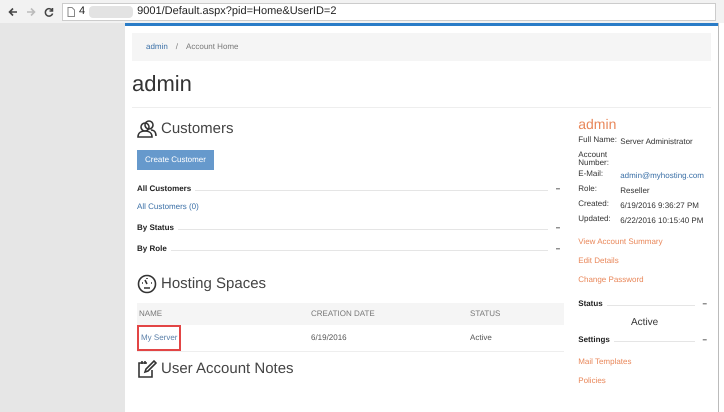 This screenshot has height=412, width=724. I want to click on field-value: Reseller, so click(635, 190).